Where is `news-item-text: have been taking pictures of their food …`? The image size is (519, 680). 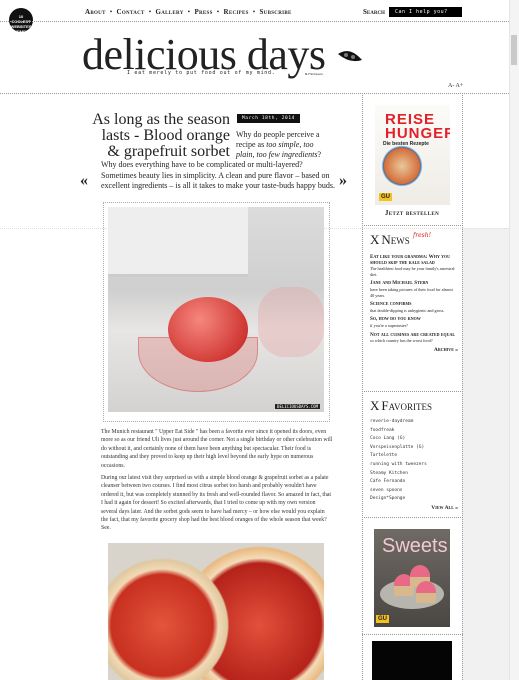
news-item-text: have been taking pictures of their food … is located at coordinates (411, 292).